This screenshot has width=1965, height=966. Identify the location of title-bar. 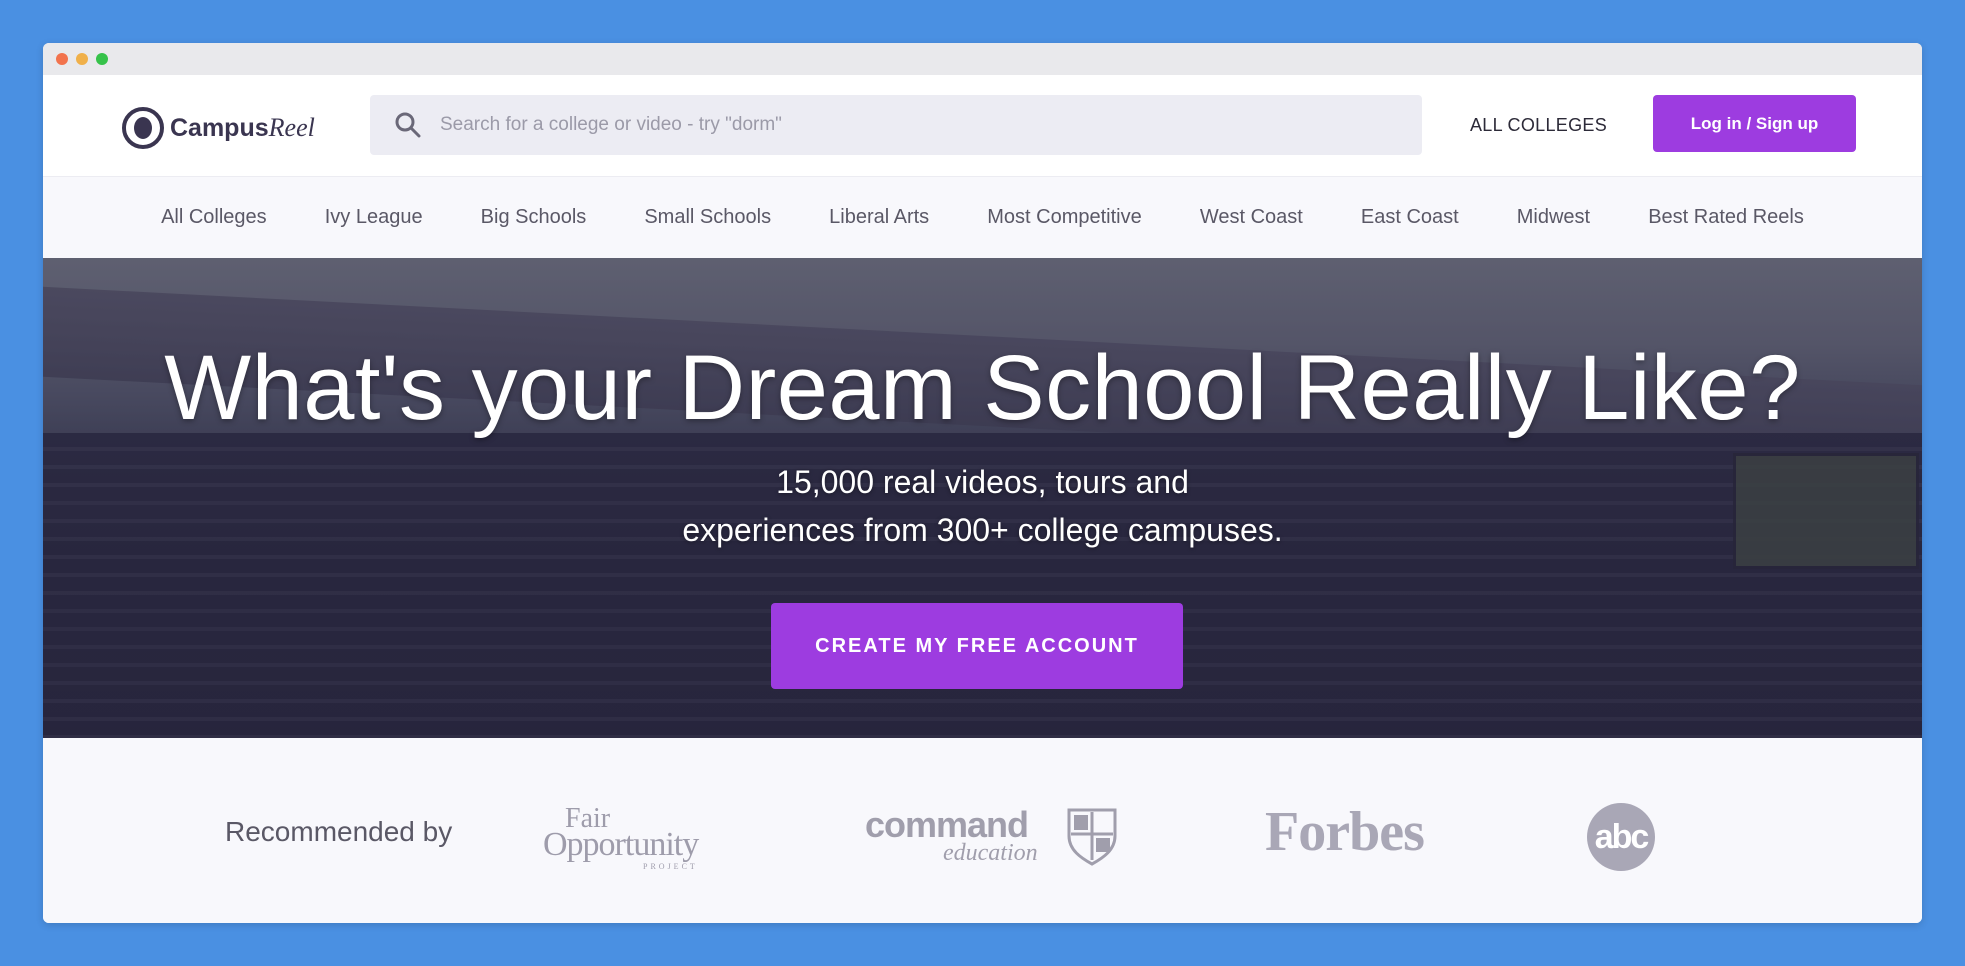
(982, 59).